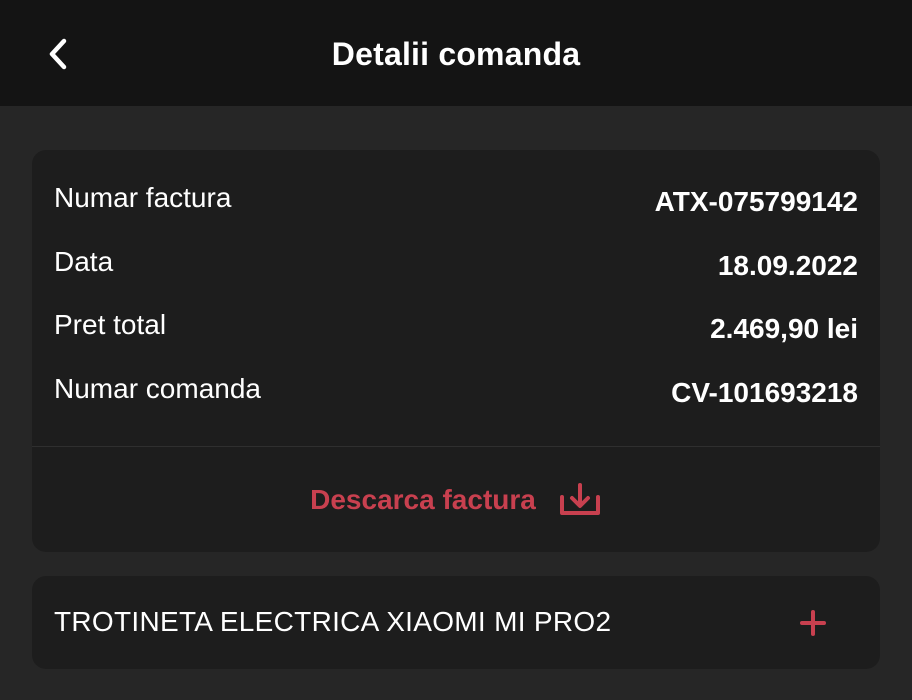 The image size is (912, 700). I want to click on detail-row-order-number: Numar comanda CV-101693218, so click(456, 393).